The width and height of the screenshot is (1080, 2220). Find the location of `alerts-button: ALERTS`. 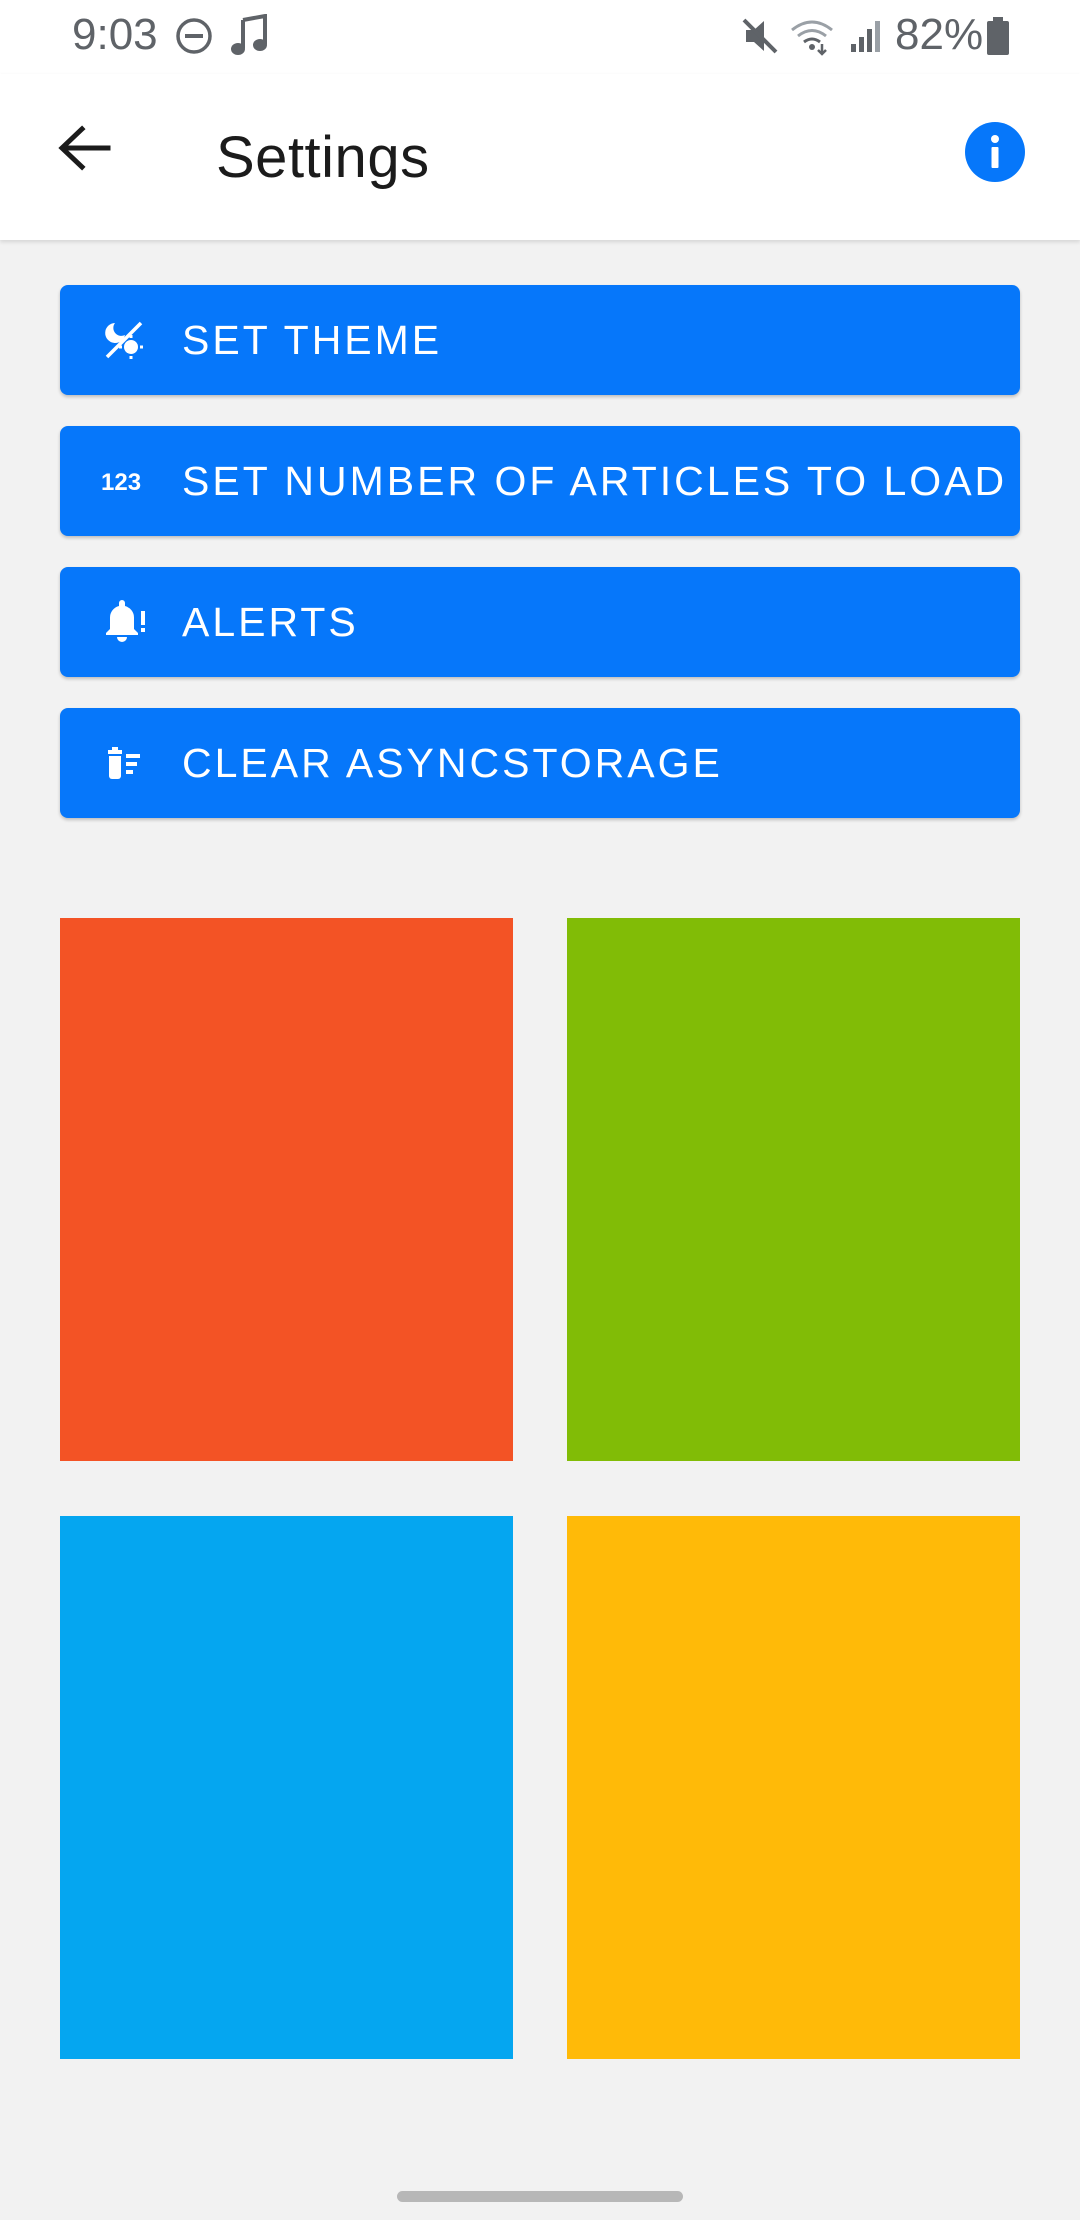

alerts-button: ALERTS is located at coordinates (540, 622).